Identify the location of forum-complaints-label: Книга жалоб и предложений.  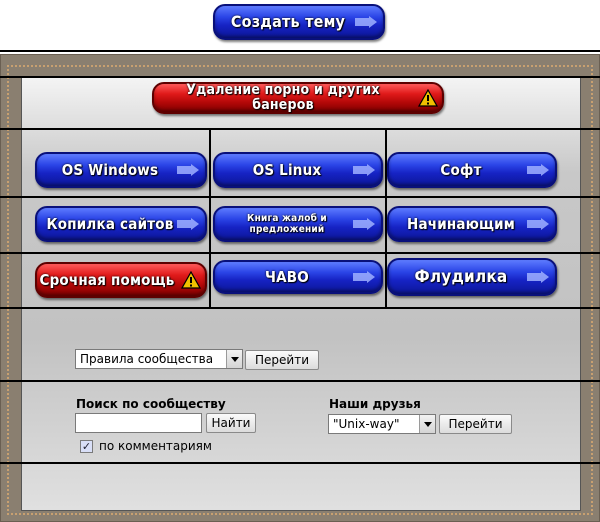
(287, 224).